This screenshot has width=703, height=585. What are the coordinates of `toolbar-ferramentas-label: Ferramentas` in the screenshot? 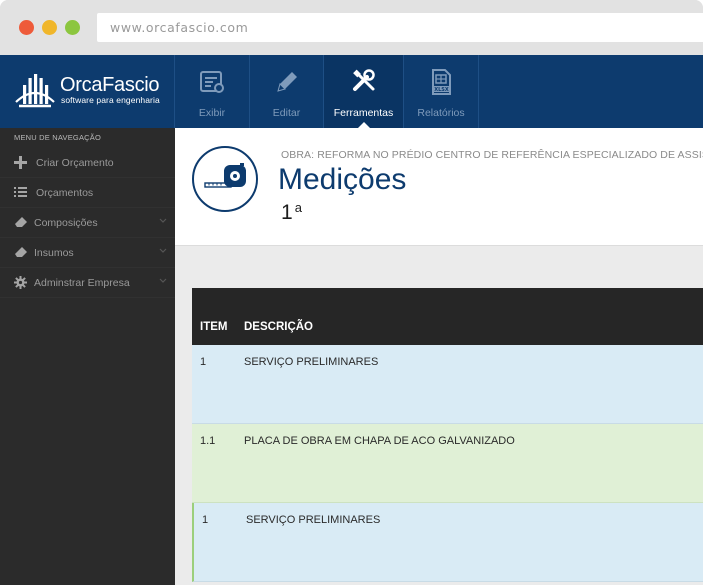 It's located at (363, 113).